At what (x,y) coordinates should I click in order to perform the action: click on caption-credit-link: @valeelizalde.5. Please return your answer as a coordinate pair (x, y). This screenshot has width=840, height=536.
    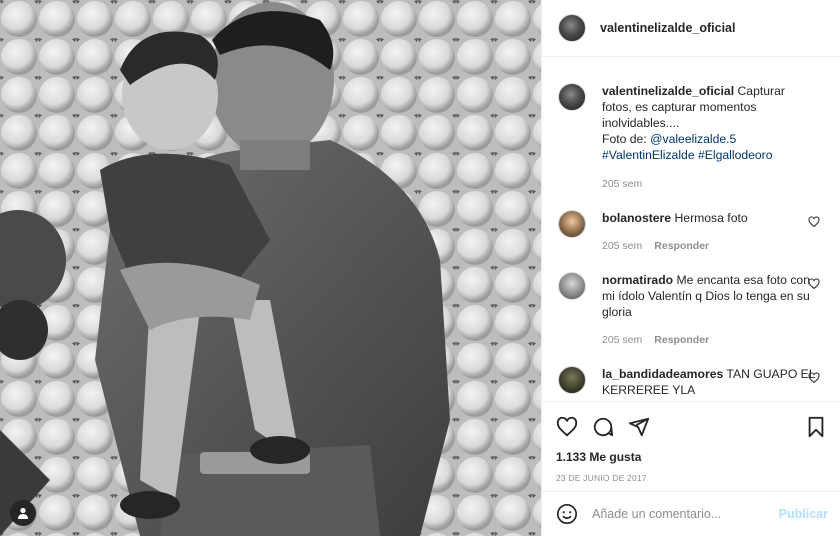
    Looking at the image, I should click on (693, 139).